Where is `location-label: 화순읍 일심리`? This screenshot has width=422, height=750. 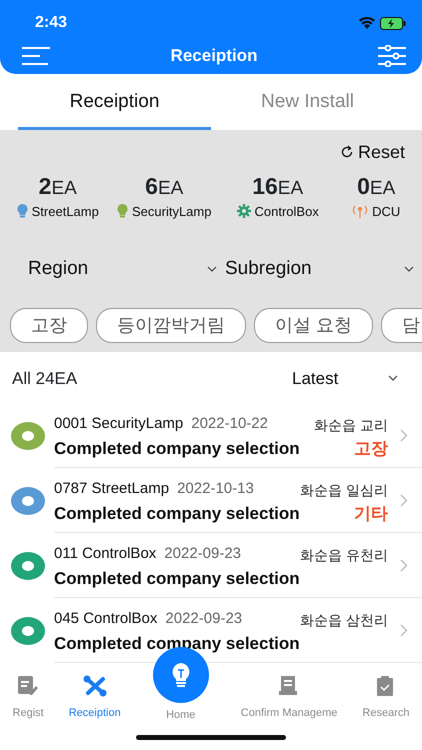 location-label: 화순읍 일심리 is located at coordinates (344, 490).